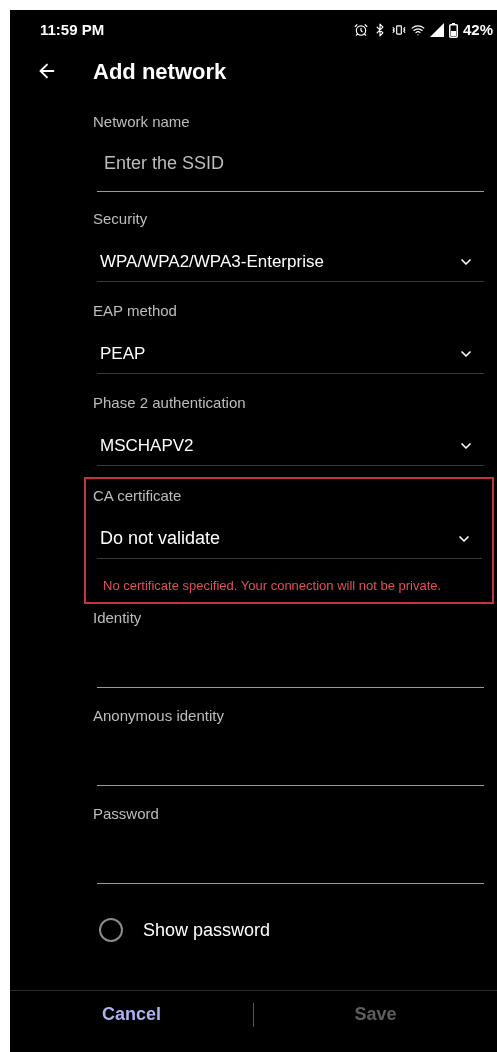 This screenshot has width=497, height=1052. I want to click on dialog-button: Cancel, so click(131, 1014).